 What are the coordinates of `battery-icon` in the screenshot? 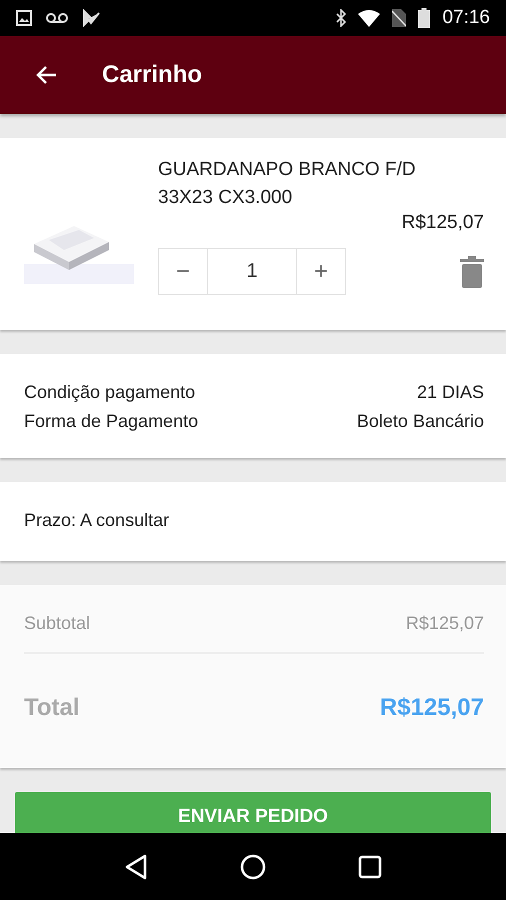 It's located at (424, 18).